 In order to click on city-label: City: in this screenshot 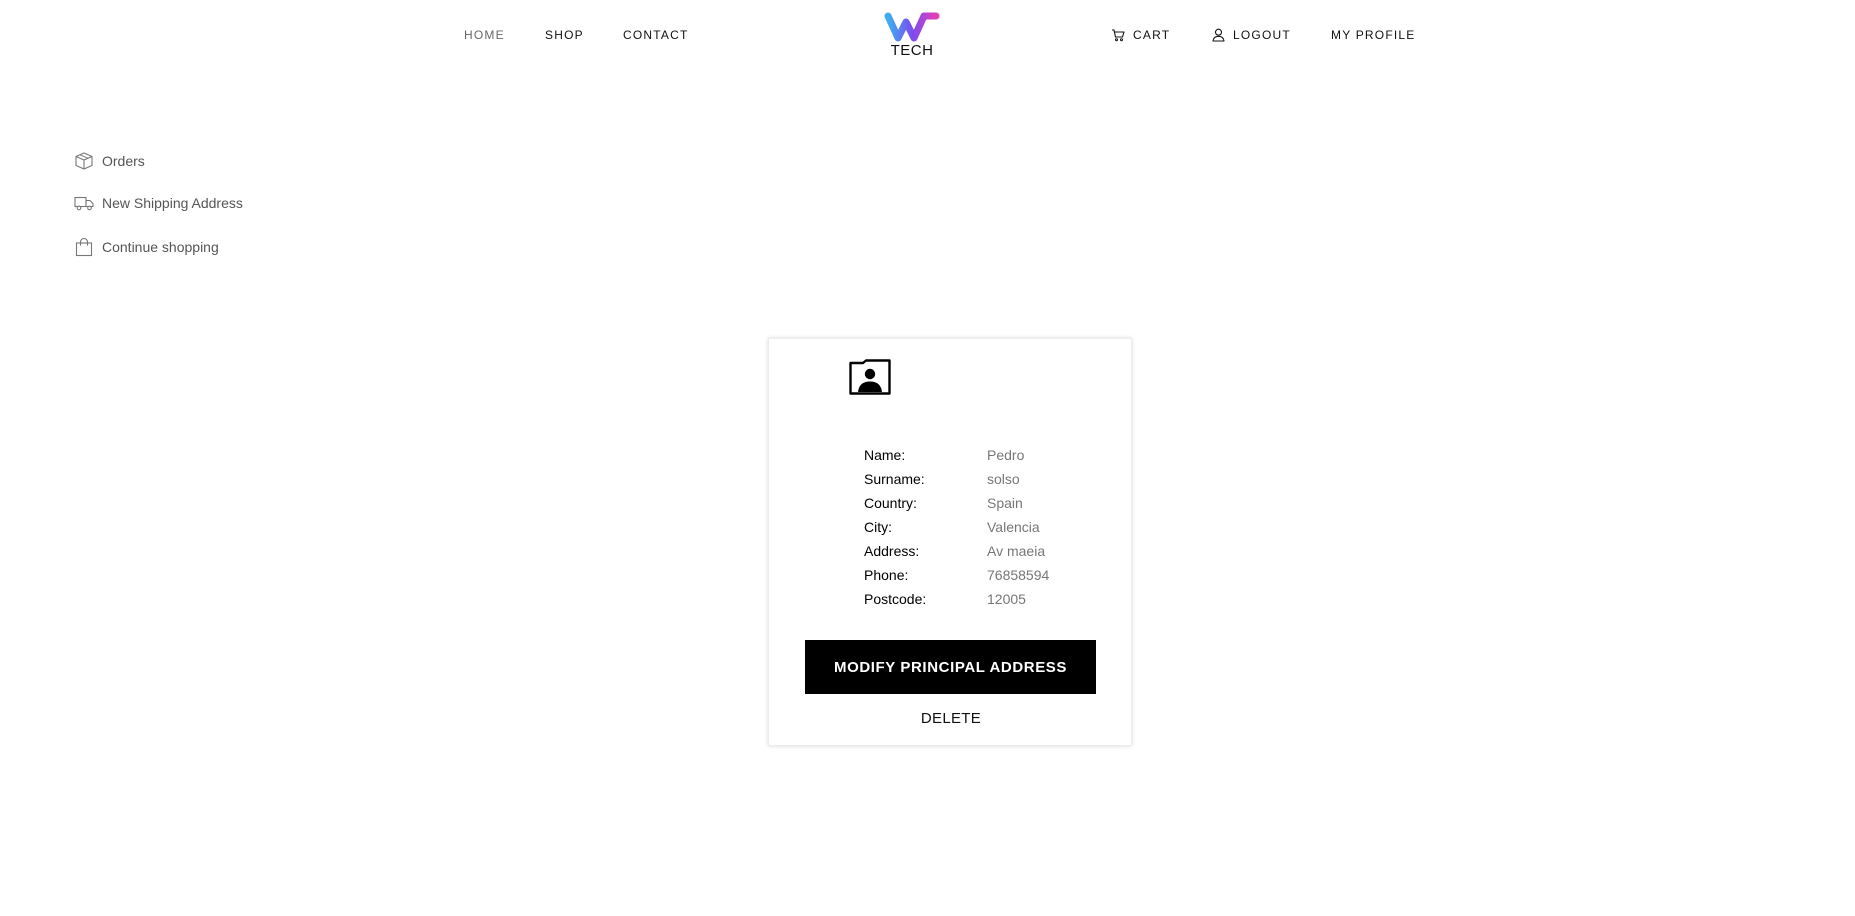, I will do `click(878, 527)`.